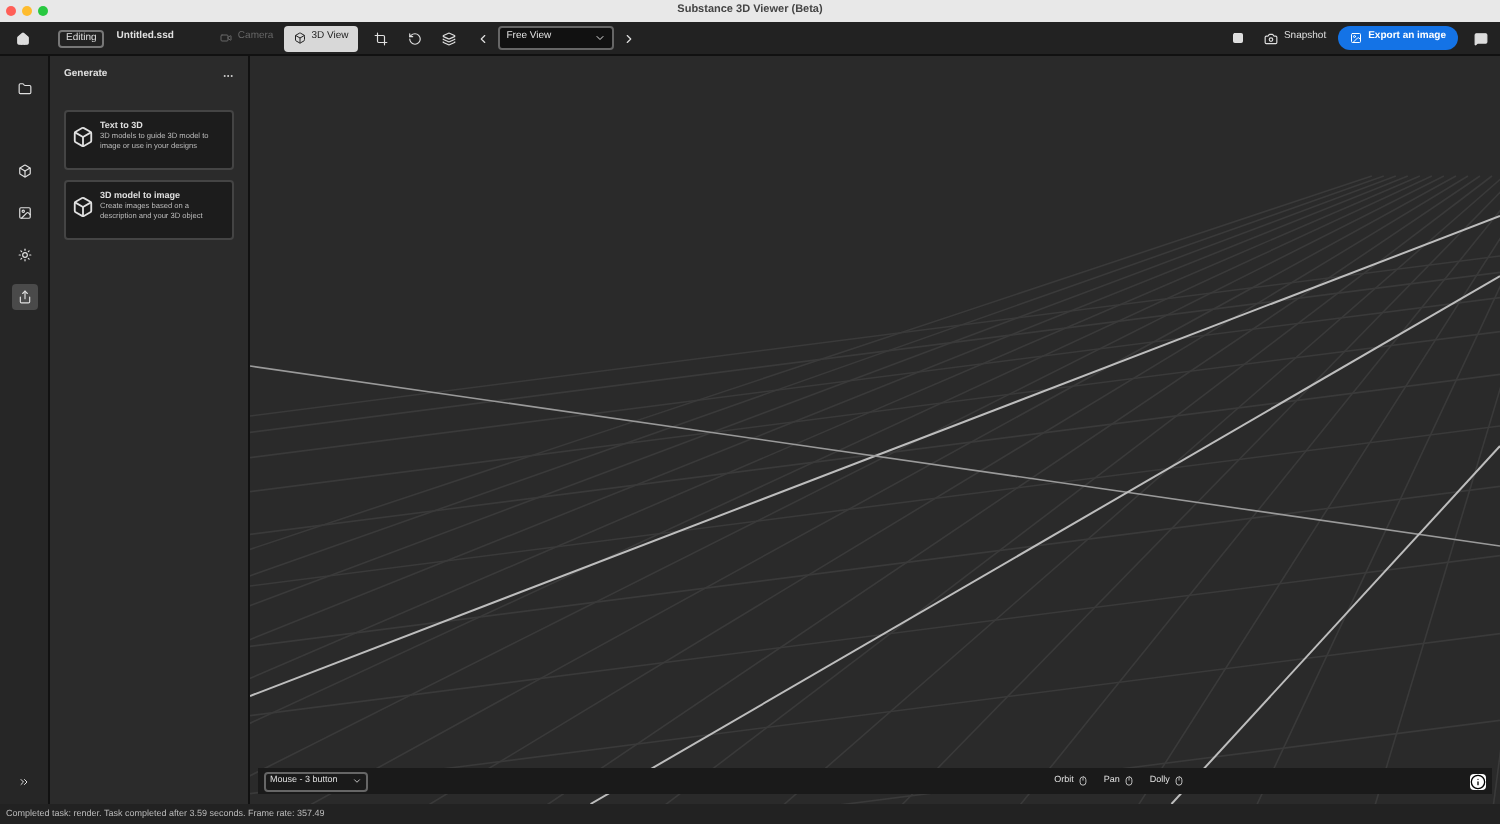 The height and width of the screenshot is (824, 1500). What do you see at coordinates (24, 89) in the screenshot?
I see `folder-icon` at bounding box center [24, 89].